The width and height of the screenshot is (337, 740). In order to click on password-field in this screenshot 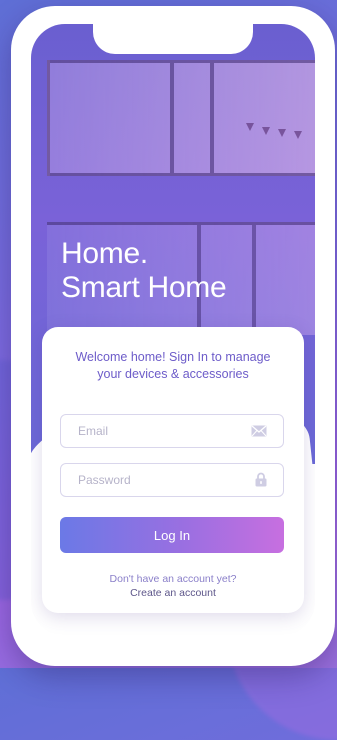, I will do `click(172, 480)`.